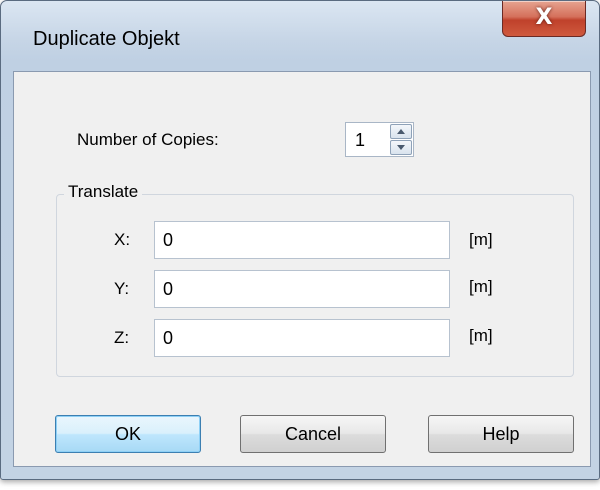  I want to click on window-title: Duplicate Objekt, so click(106, 39).